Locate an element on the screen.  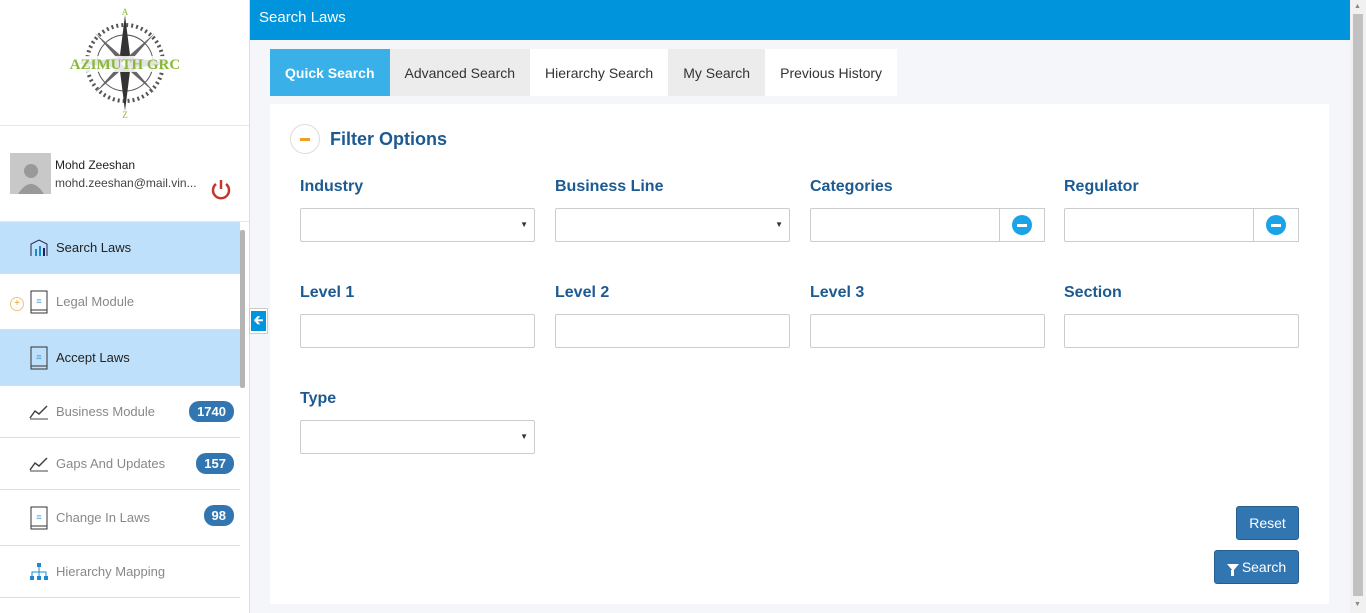
user-name: Mohd Zeeshan is located at coordinates (95, 164).